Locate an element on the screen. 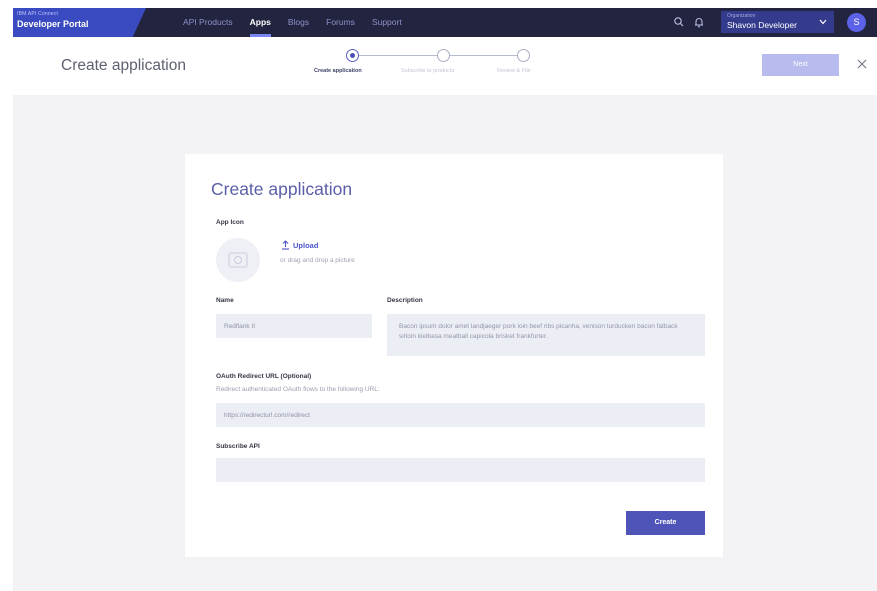 The image size is (877, 591). next-button: Next is located at coordinates (800, 65).